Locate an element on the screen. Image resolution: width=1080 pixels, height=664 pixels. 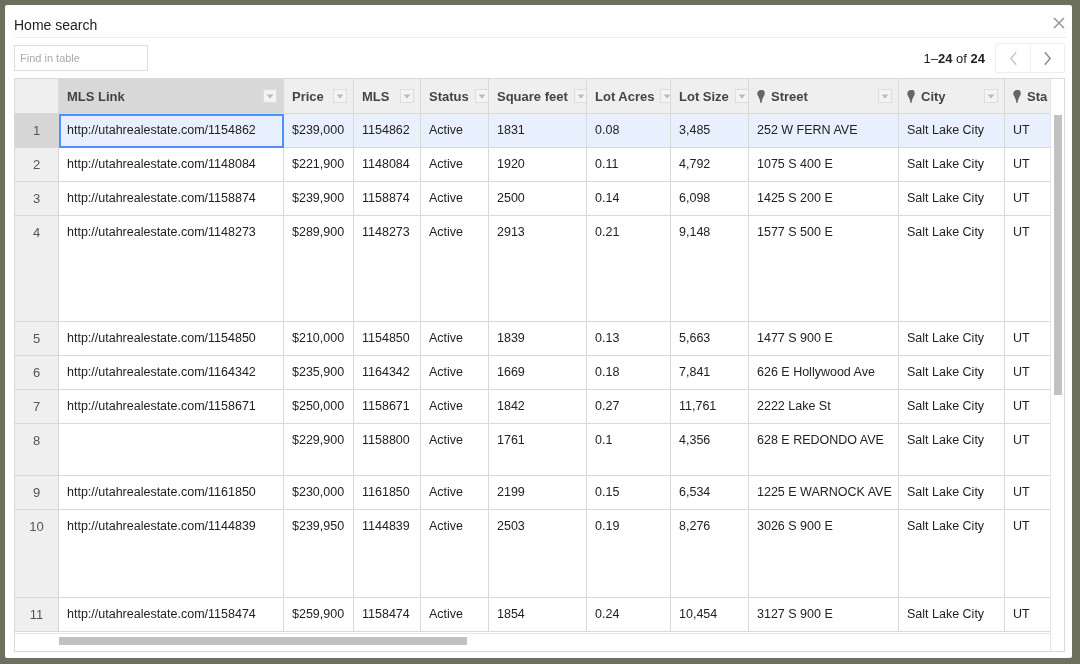
row-number: 11 is located at coordinates (37, 615).